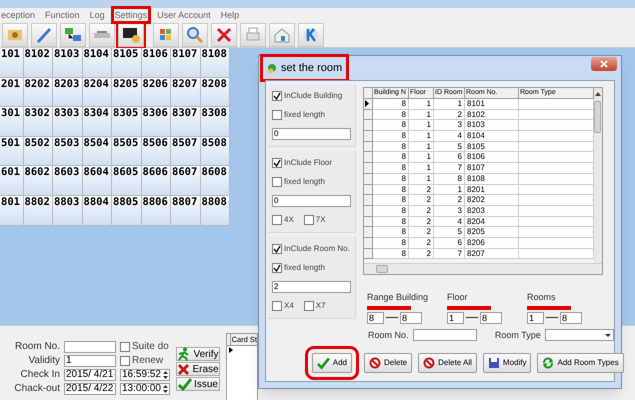  I want to click on room-tile: 8502, so click(38, 151).